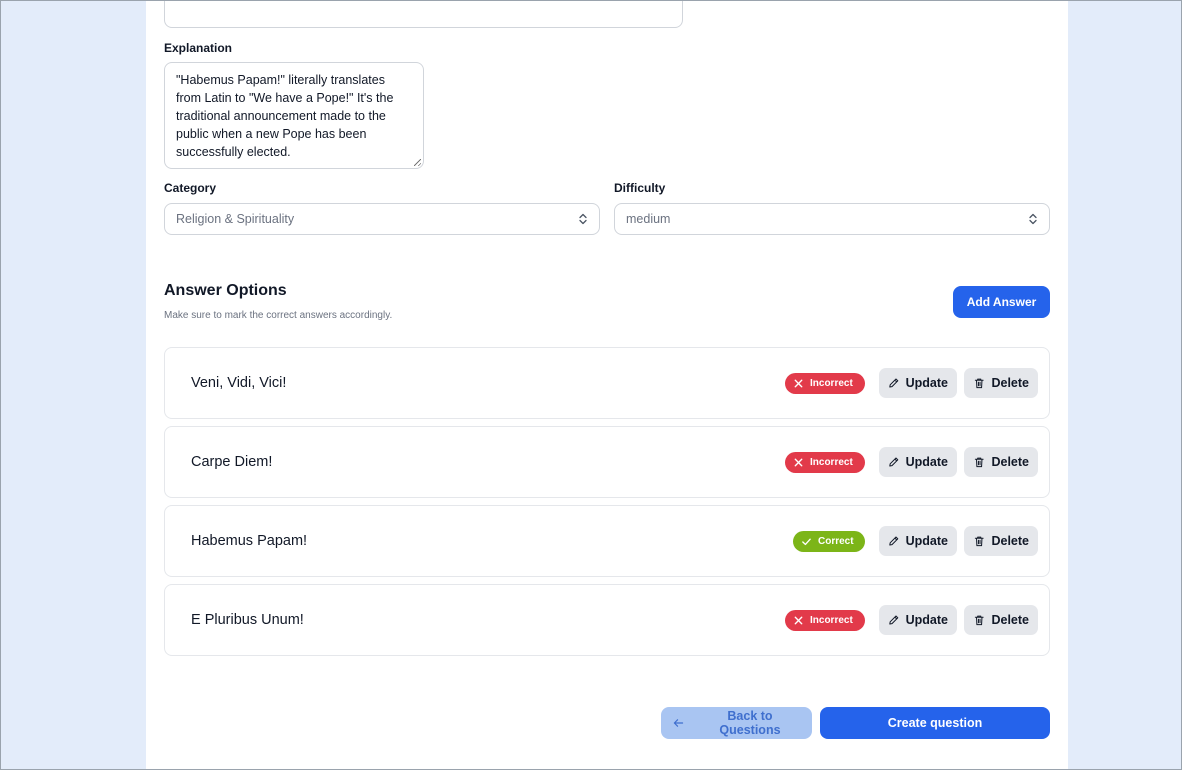 Image resolution: width=1182 pixels, height=770 pixels. I want to click on category-select: Religion & Spirituality, so click(382, 219).